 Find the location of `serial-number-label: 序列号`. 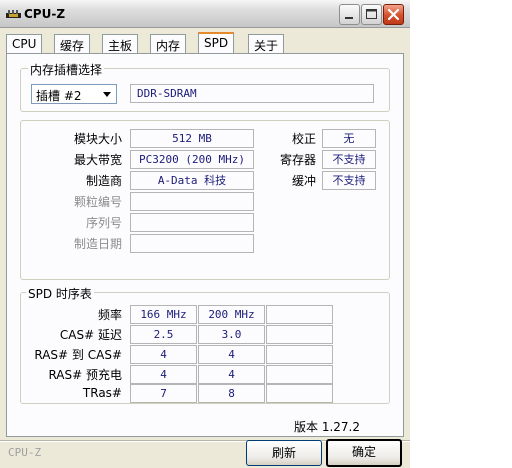

serial-number-label: 序列号 is located at coordinates (103, 223).